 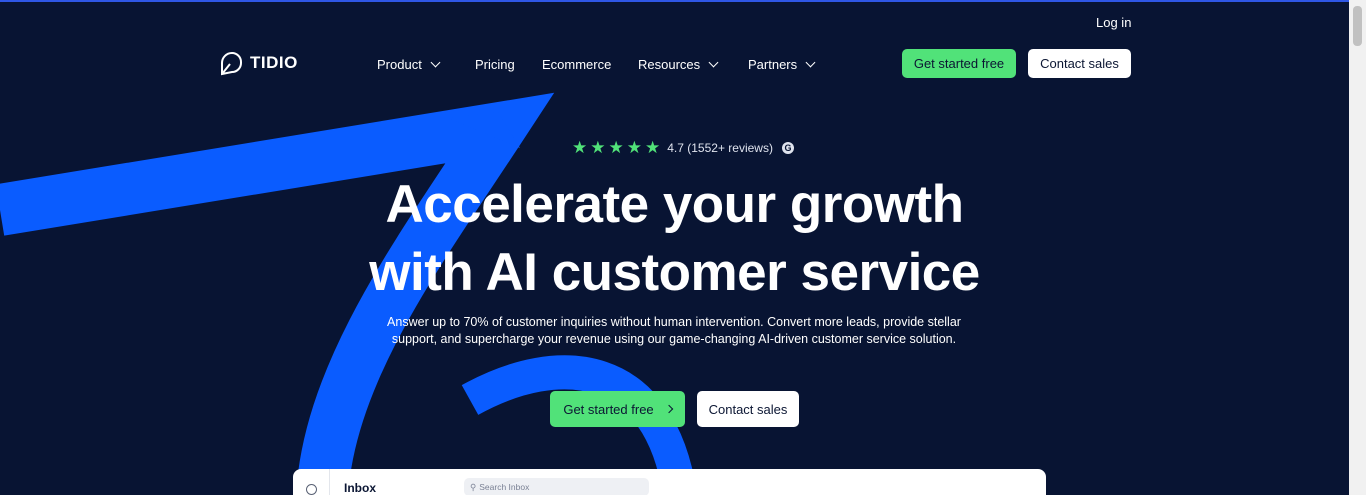 What do you see at coordinates (556, 486) in the screenshot?
I see `app-search-input: ⚲ Search Inbox` at bounding box center [556, 486].